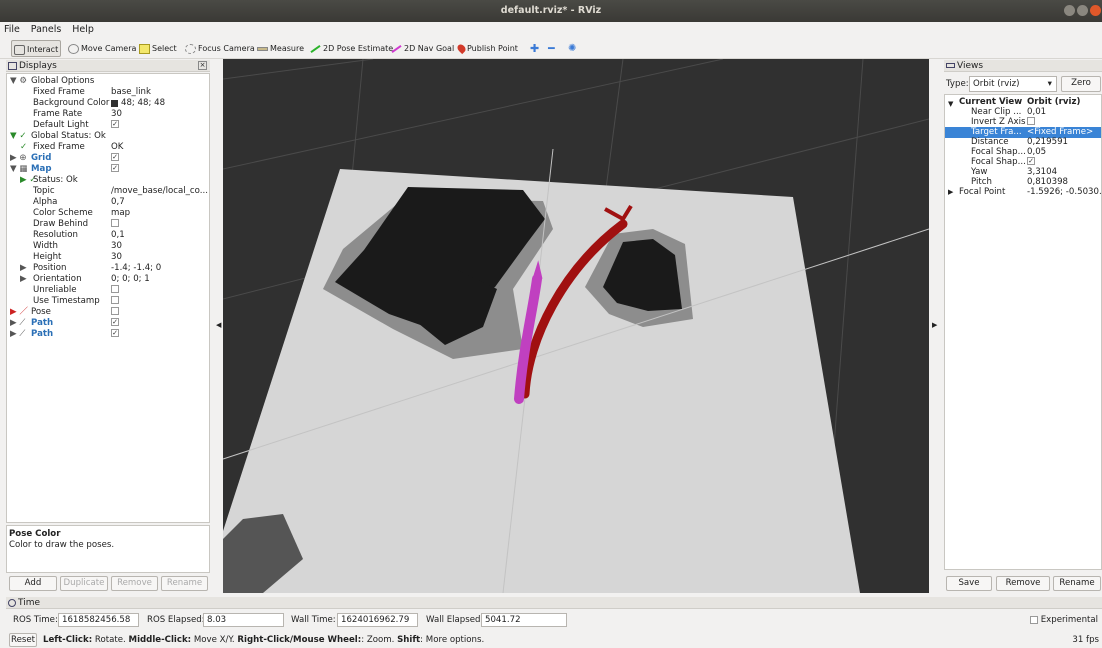  I want to click on expand-arrow-icon: ▶, so click(950, 192).